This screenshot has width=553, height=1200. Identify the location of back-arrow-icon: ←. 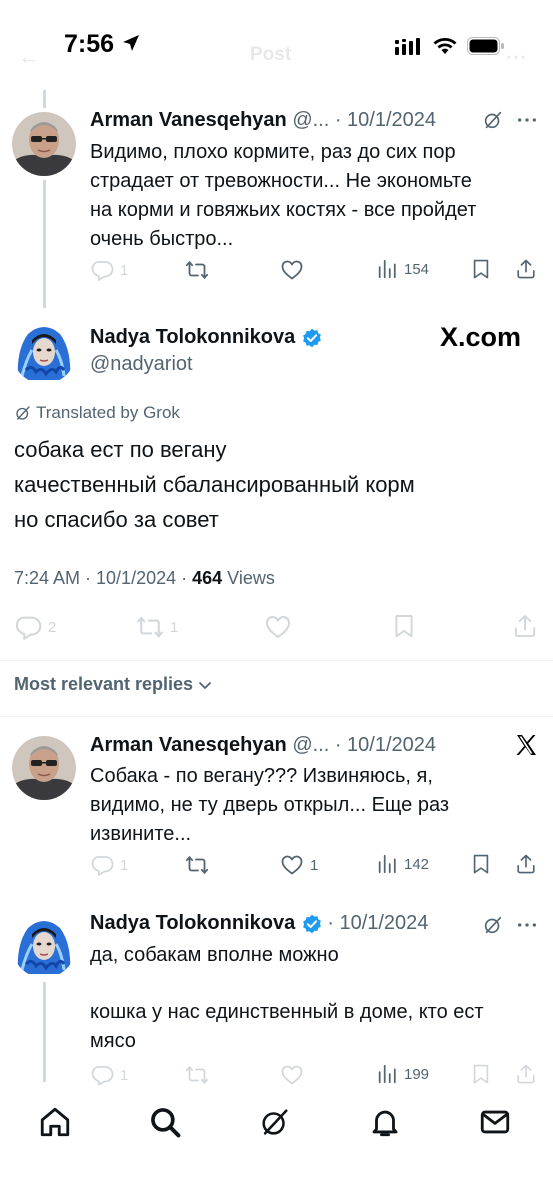
(29, 57).